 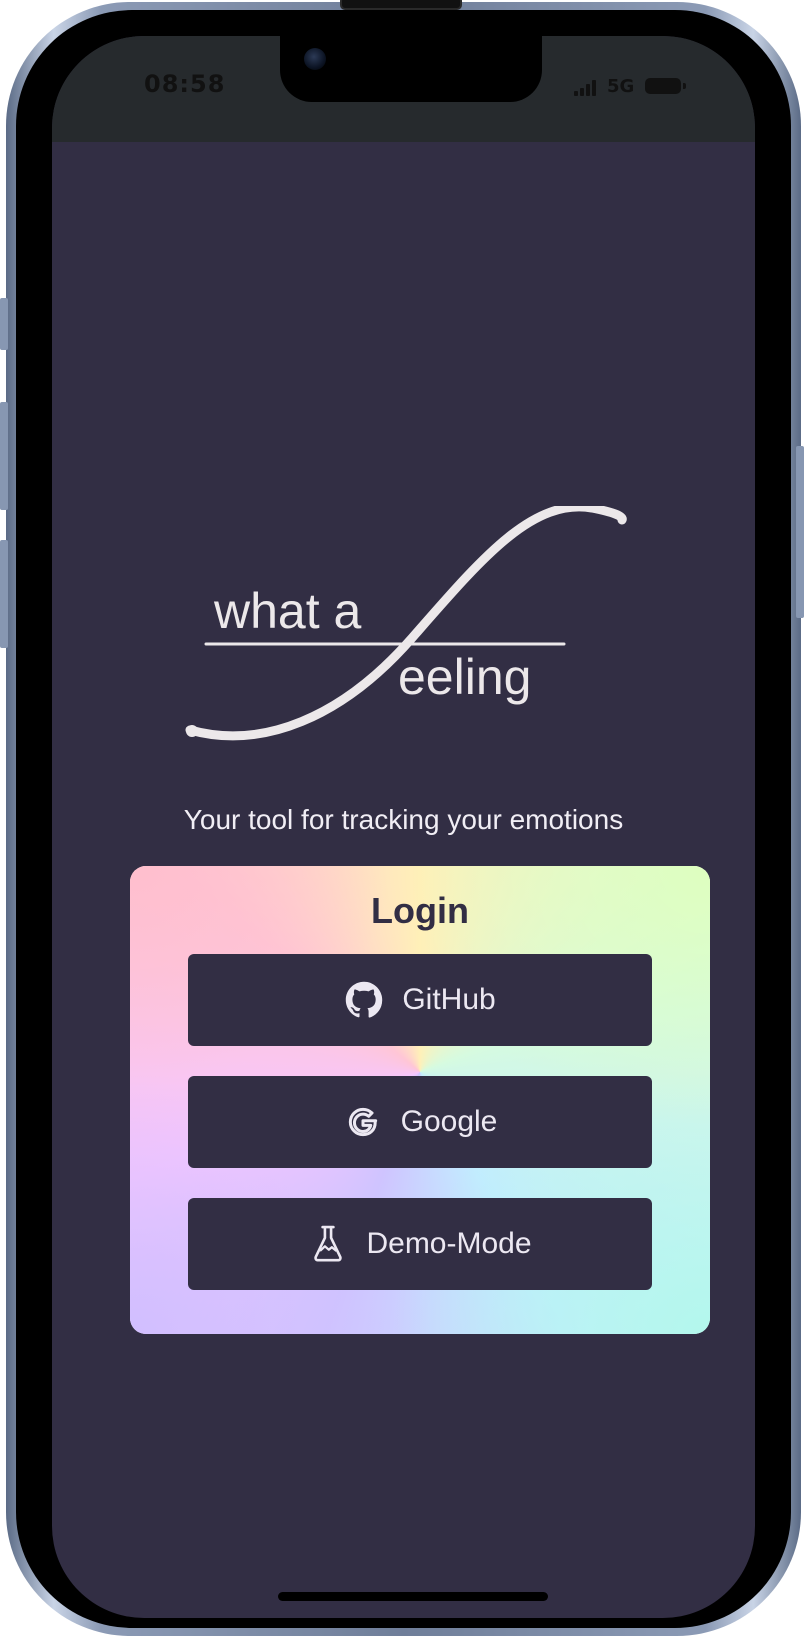 I want to click on logo-text-line1: what a, so click(x=288, y=611).